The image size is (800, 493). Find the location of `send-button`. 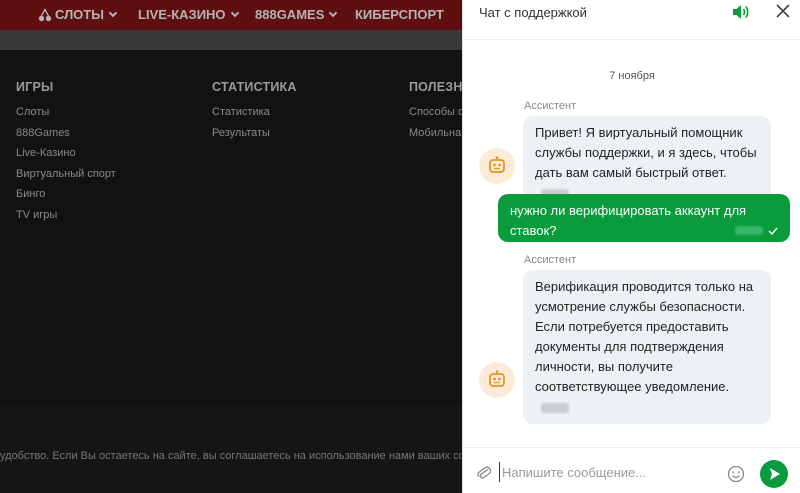

send-button is located at coordinates (774, 474).